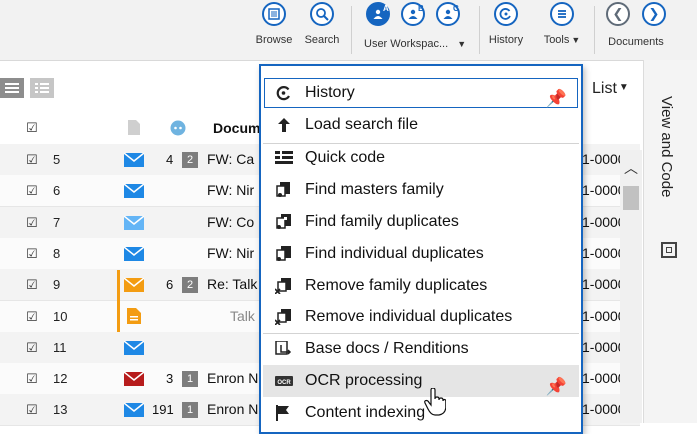 The image size is (697, 434). Describe the element at coordinates (190, 410) in the screenshot. I see `family-badge: 1` at that location.